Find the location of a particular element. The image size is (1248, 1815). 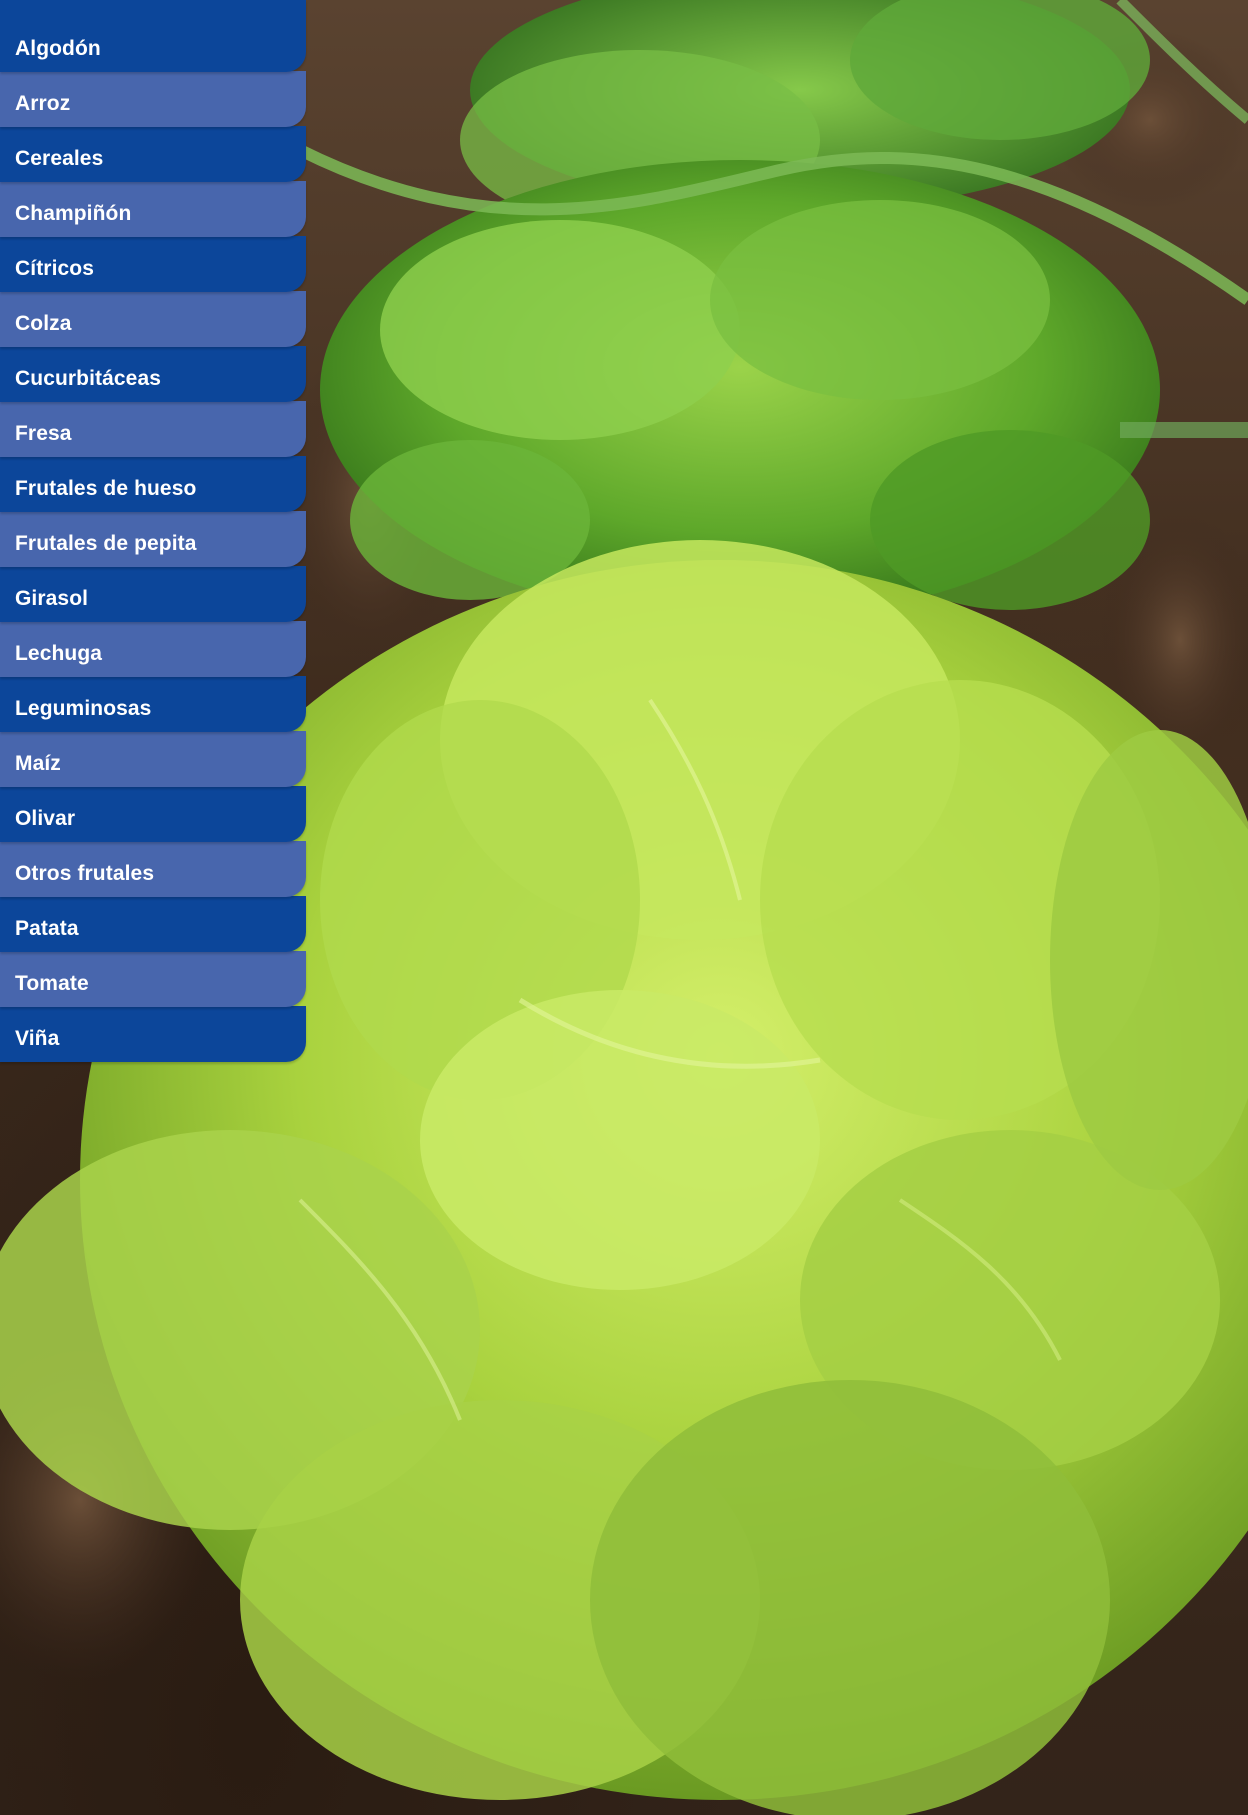

menu-item-otros-frutales: Otros frutales is located at coordinates (153, 869).